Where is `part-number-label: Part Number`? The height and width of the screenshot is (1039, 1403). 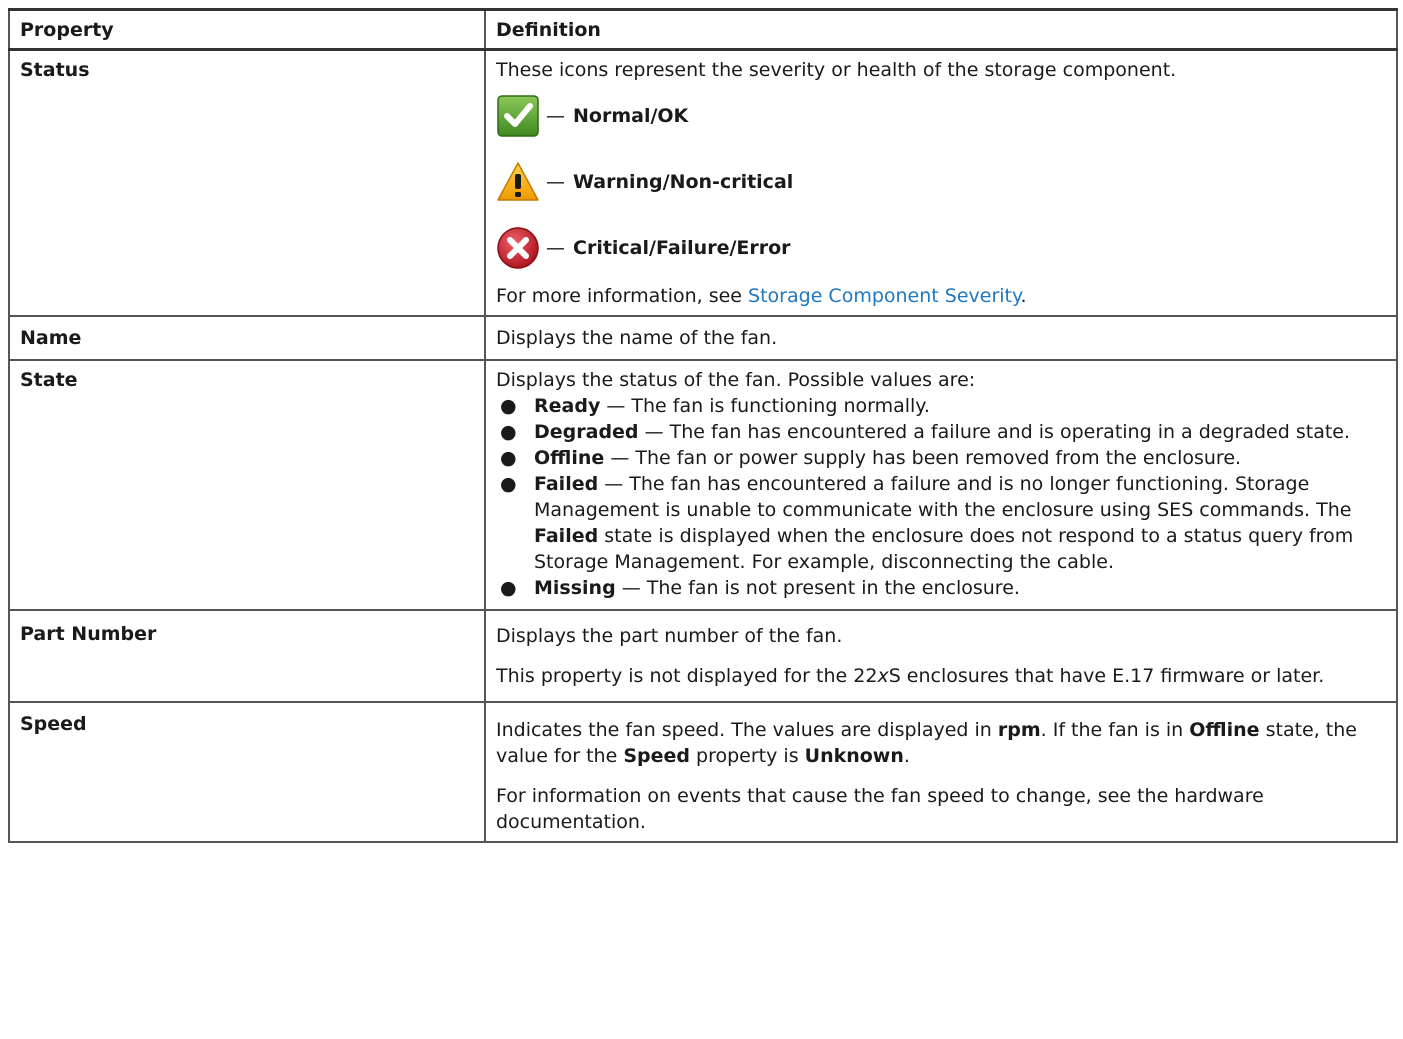
part-number-label: Part Number is located at coordinates (88, 634).